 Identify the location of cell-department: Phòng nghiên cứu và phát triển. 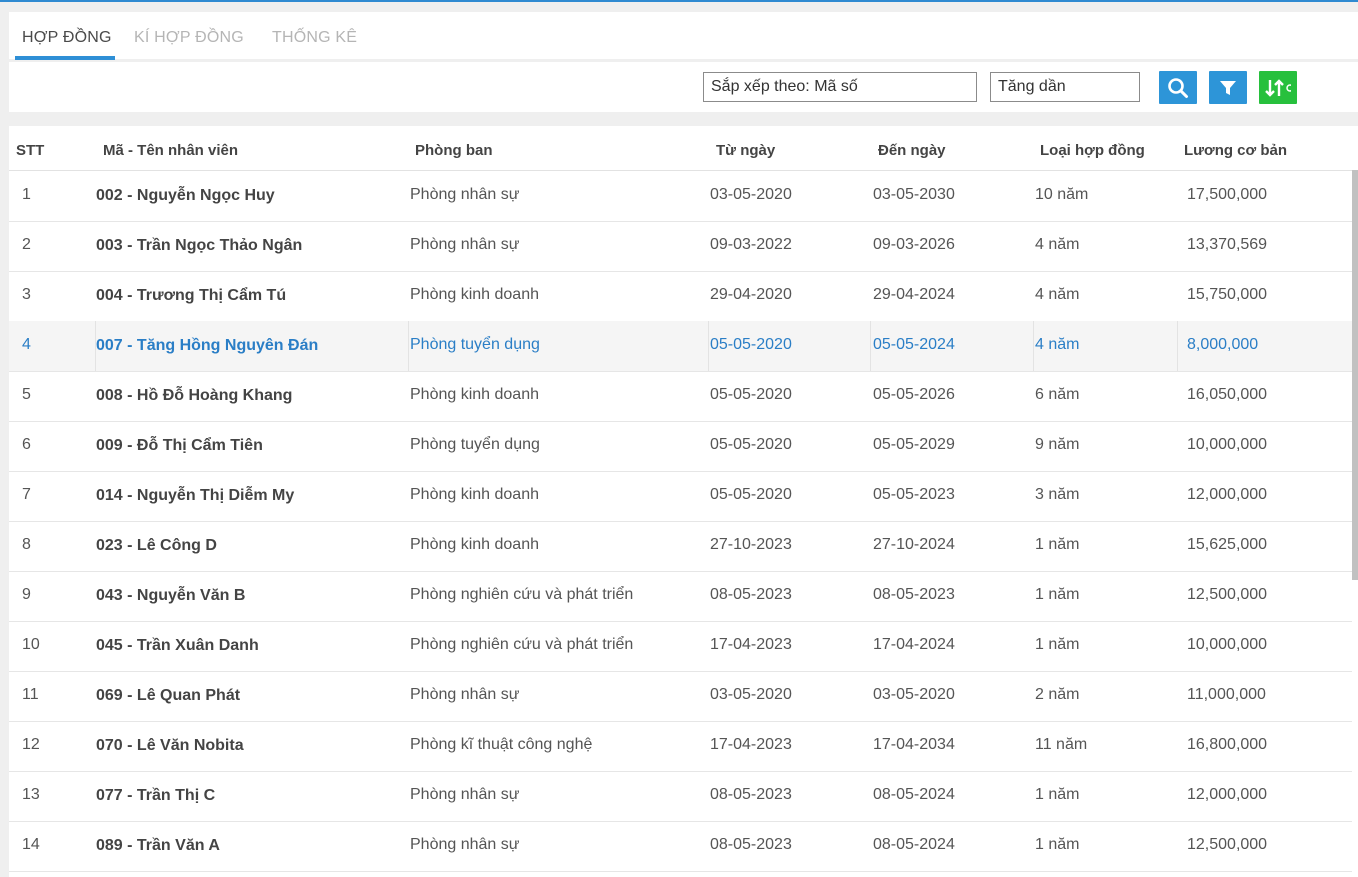
(522, 594).